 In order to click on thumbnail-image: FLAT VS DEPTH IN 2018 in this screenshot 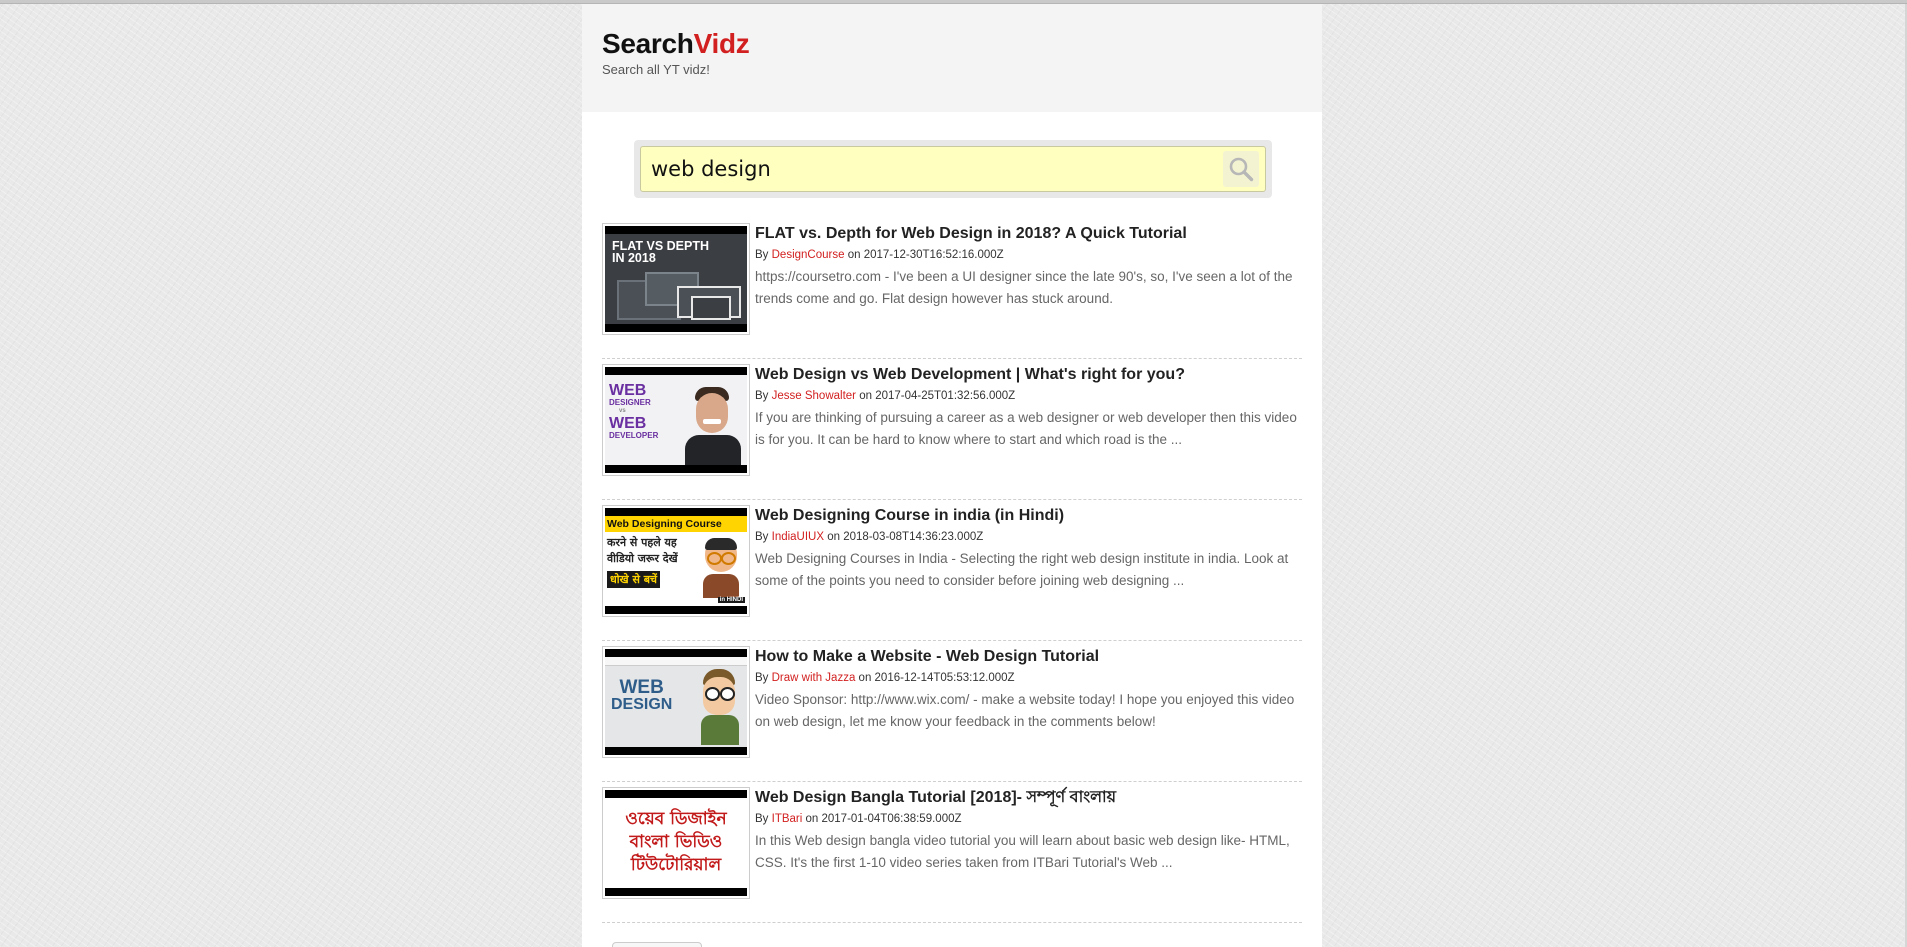, I will do `click(676, 279)`.